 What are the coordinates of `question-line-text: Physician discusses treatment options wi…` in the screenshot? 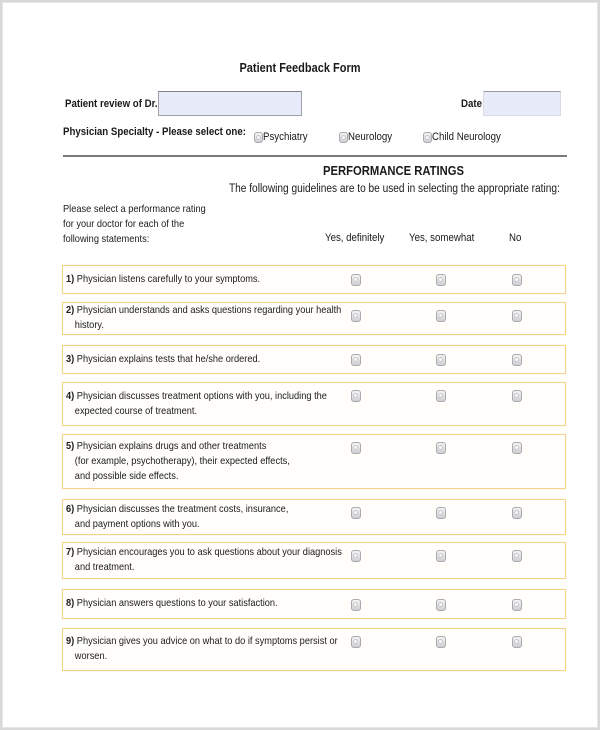 It's located at (201, 396).